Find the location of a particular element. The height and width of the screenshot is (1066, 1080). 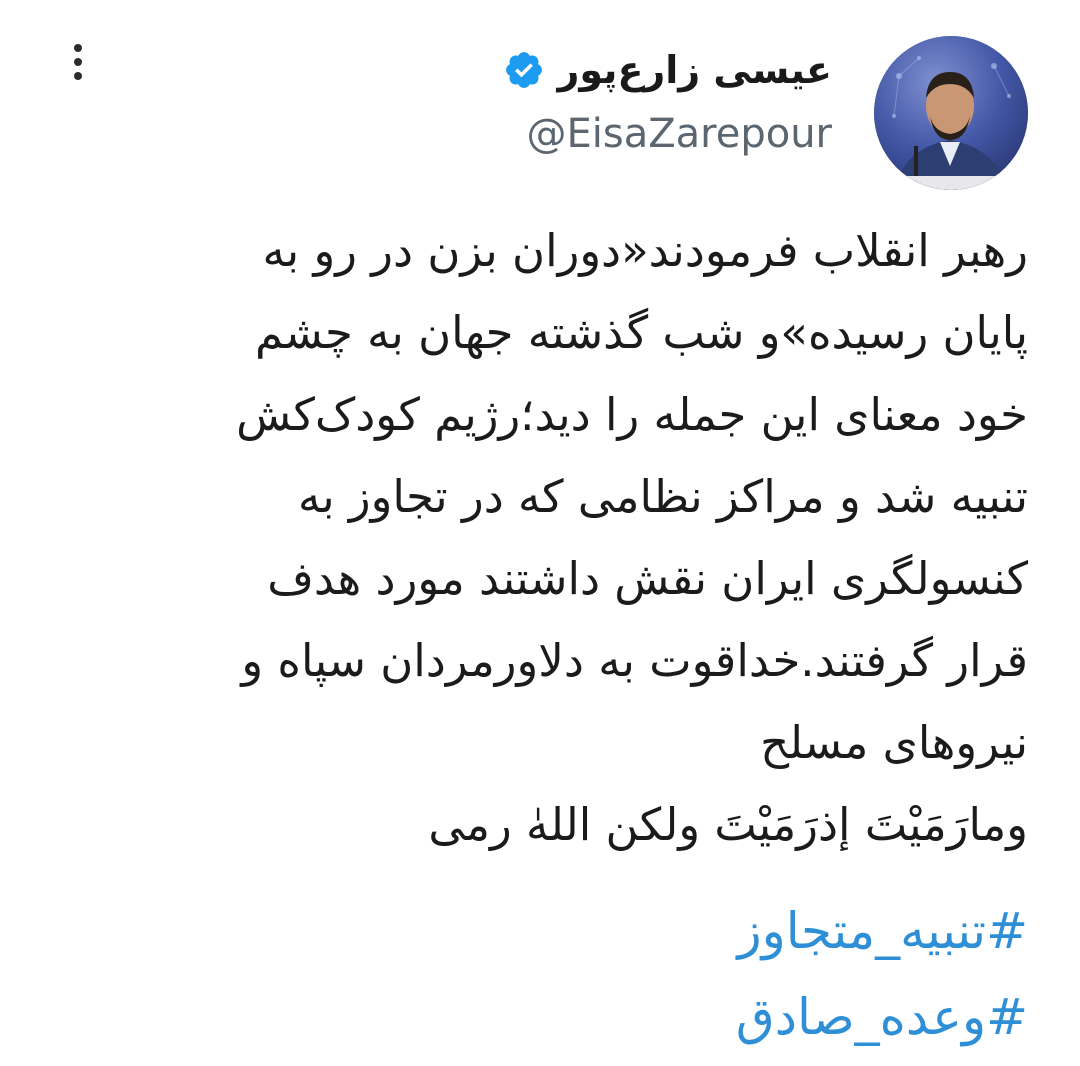

more-options-button is located at coordinates (78, 62).